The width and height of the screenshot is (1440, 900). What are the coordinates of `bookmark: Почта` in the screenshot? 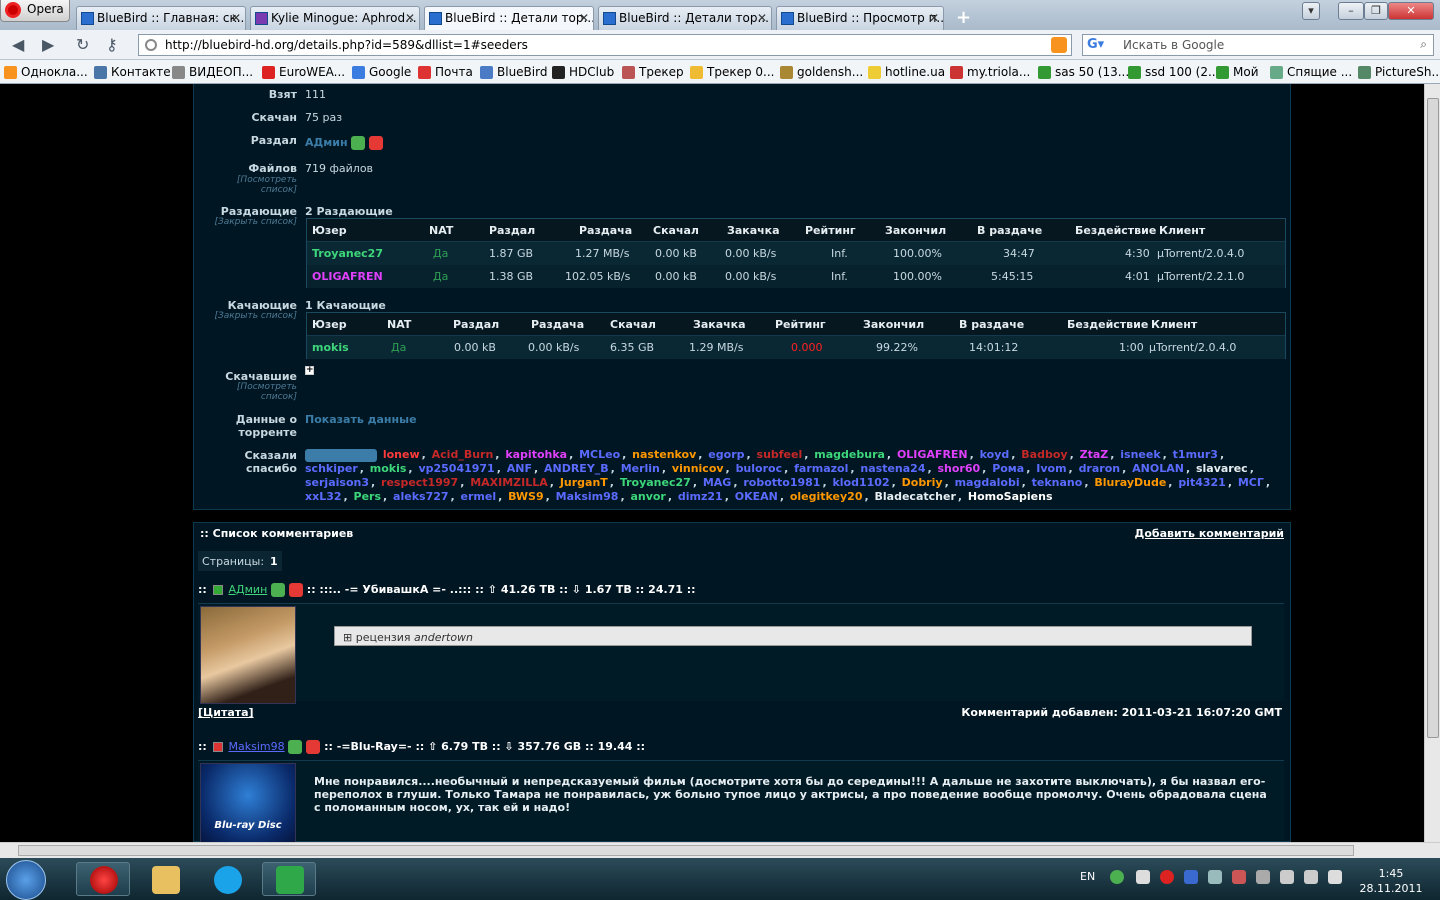 It's located at (445, 72).